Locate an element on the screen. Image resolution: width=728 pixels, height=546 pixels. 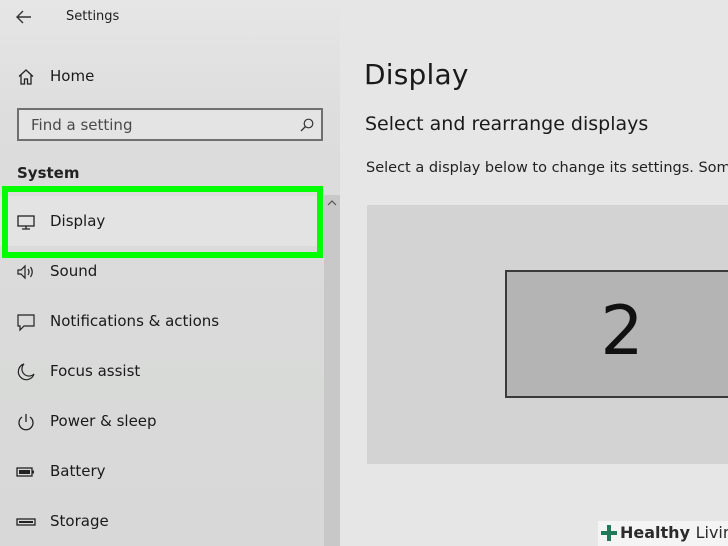
home-label: Home is located at coordinates (72, 76).